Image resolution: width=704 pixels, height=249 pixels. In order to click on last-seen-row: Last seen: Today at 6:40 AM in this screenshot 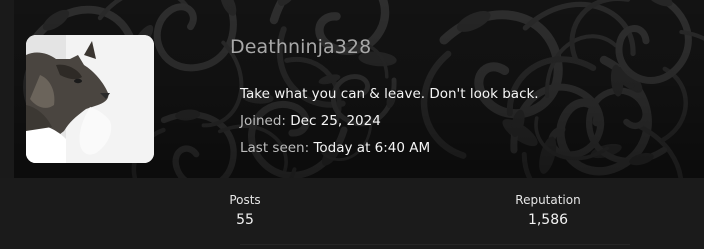, I will do `click(389, 151)`.